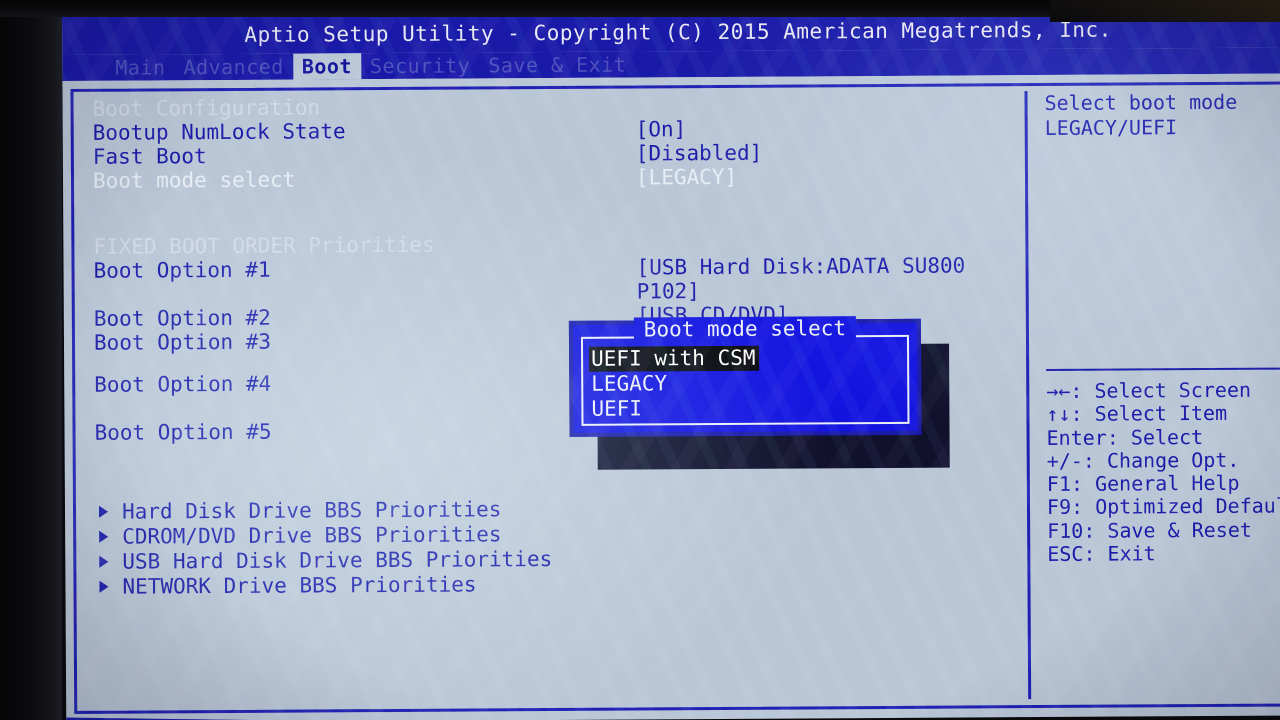 This screenshot has width=1280, height=720. Describe the element at coordinates (1167, 483) in the screenshot. I see `legend-action: General Help` at that location.